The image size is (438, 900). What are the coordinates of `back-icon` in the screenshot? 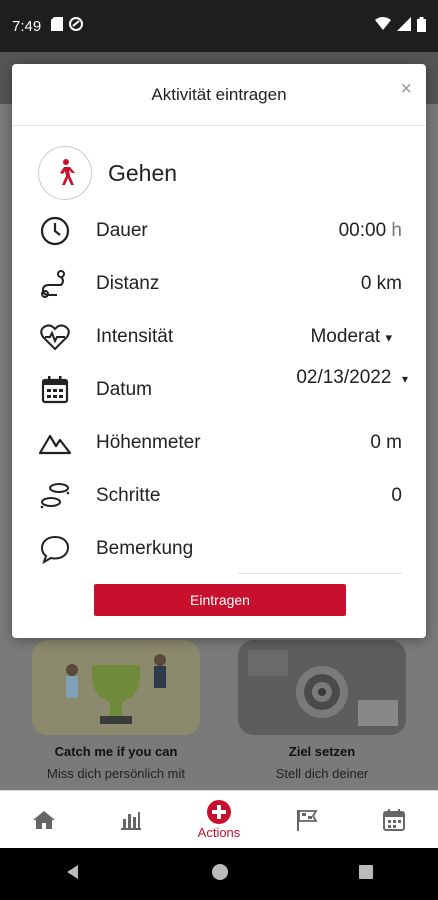 It's located at (73, 874).